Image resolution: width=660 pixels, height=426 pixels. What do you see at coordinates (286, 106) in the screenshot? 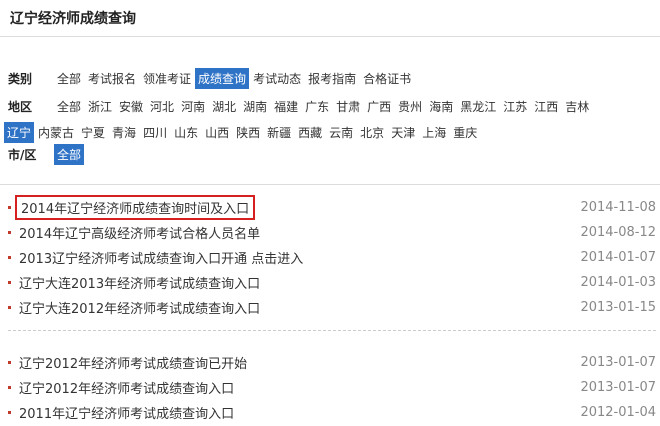
I see `region-option: 福建` at bounding box center [286, 106].